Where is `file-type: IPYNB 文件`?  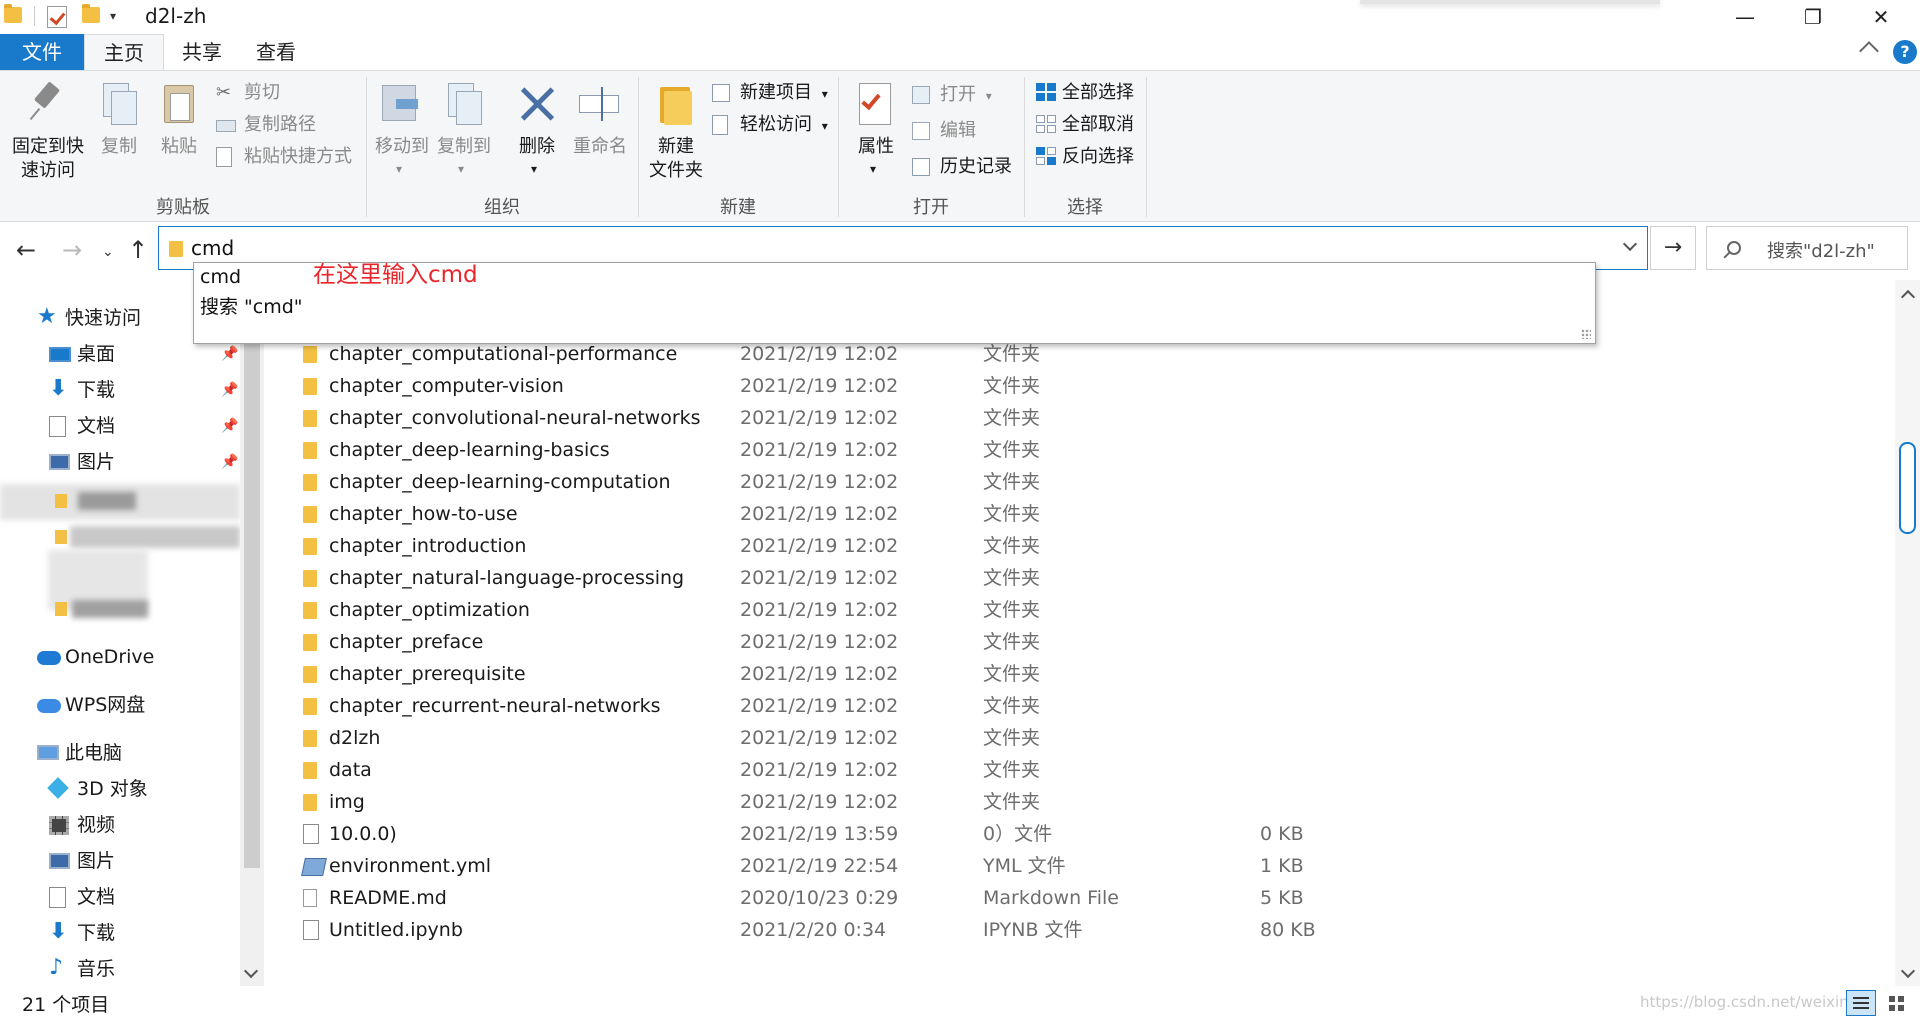
file-type: IPYNB 文件 is located at coordinates (1033, 930).